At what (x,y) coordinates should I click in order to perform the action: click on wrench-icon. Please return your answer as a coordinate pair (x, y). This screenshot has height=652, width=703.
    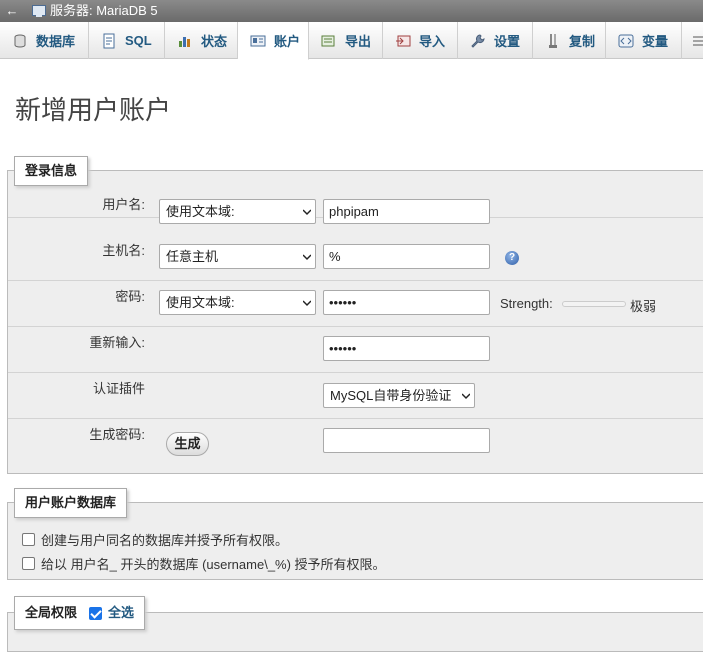
    Looking at the image, I should click on (478, 41).